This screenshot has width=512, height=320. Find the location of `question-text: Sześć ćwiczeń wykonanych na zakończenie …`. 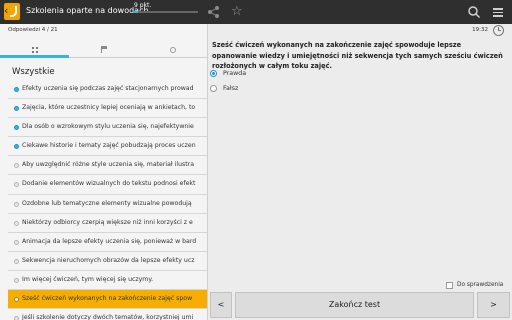

question-text: Sześć ćwiczeń wykonanych na zakończenie … is located at coordinates (357, 55).